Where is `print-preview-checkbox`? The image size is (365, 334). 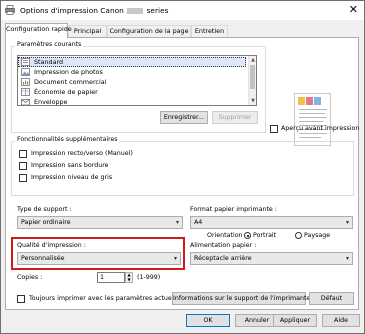
print-preview-checkbox is located at coordinates (274, 129).